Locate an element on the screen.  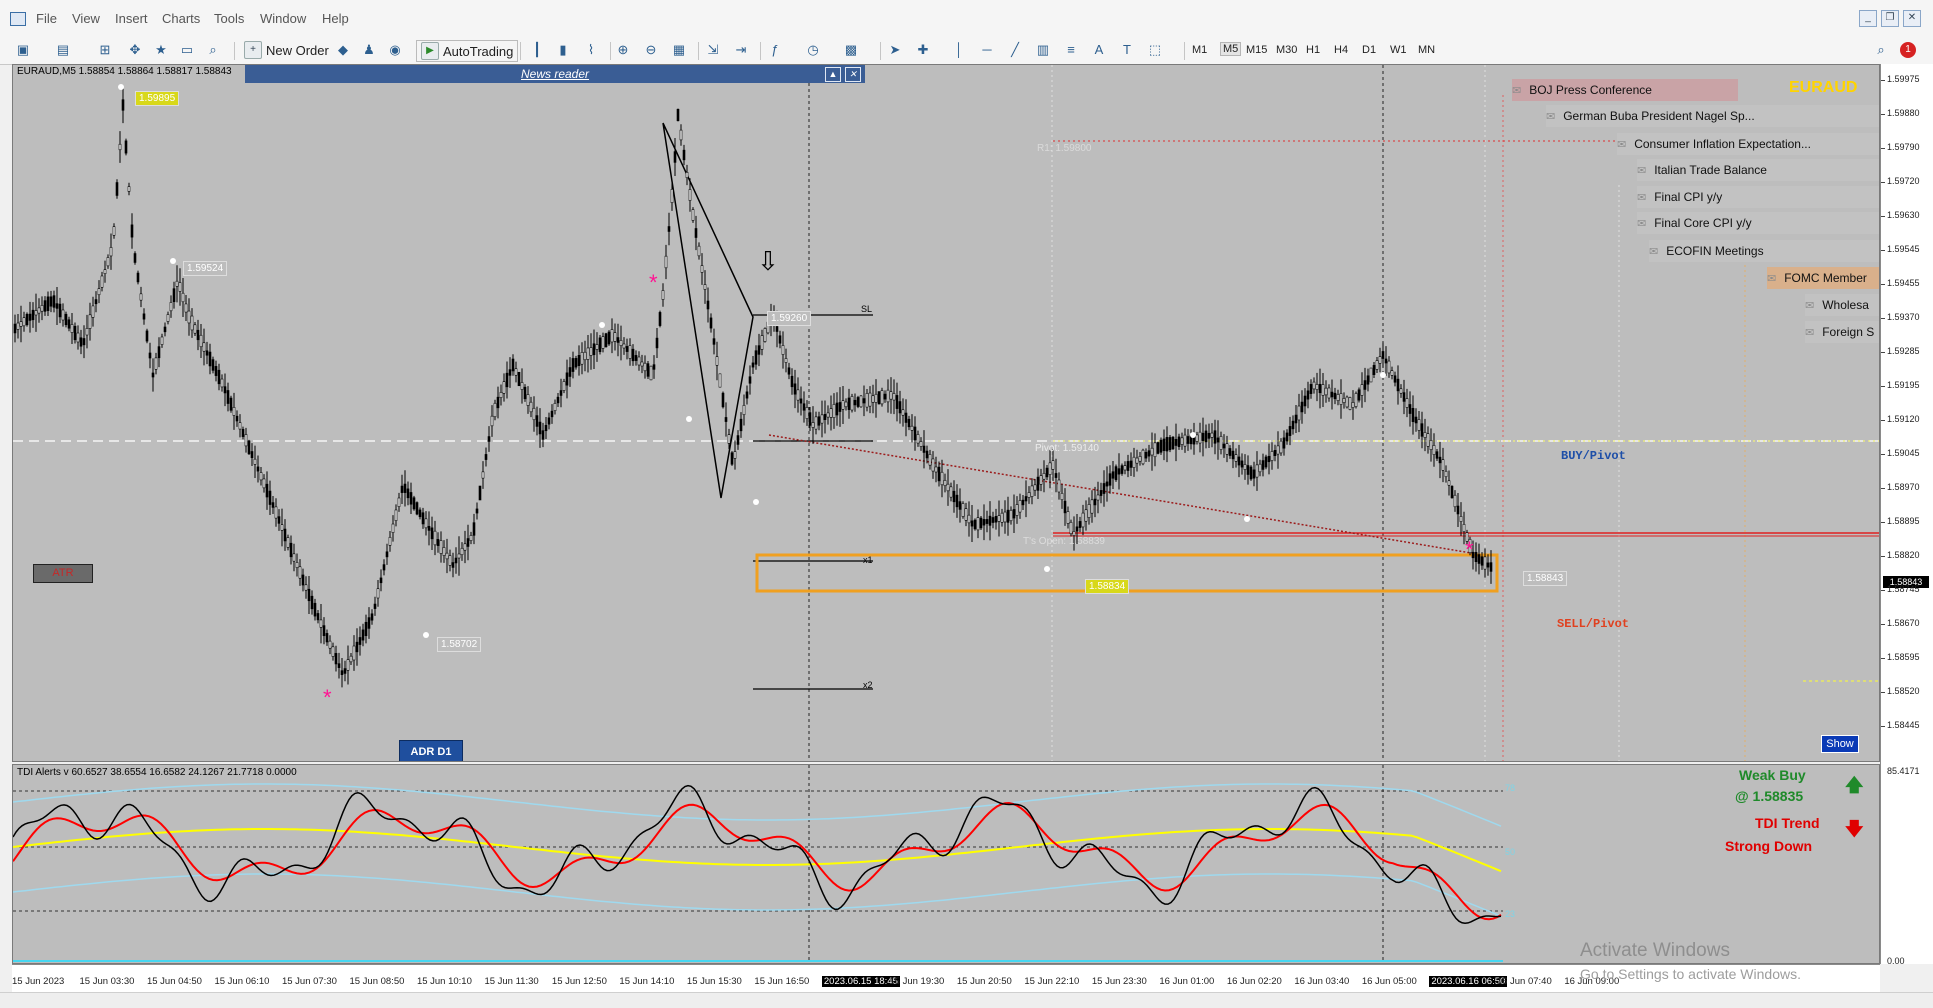
price-axis-label: 1.59370 is located at coordinates (1903, 317).